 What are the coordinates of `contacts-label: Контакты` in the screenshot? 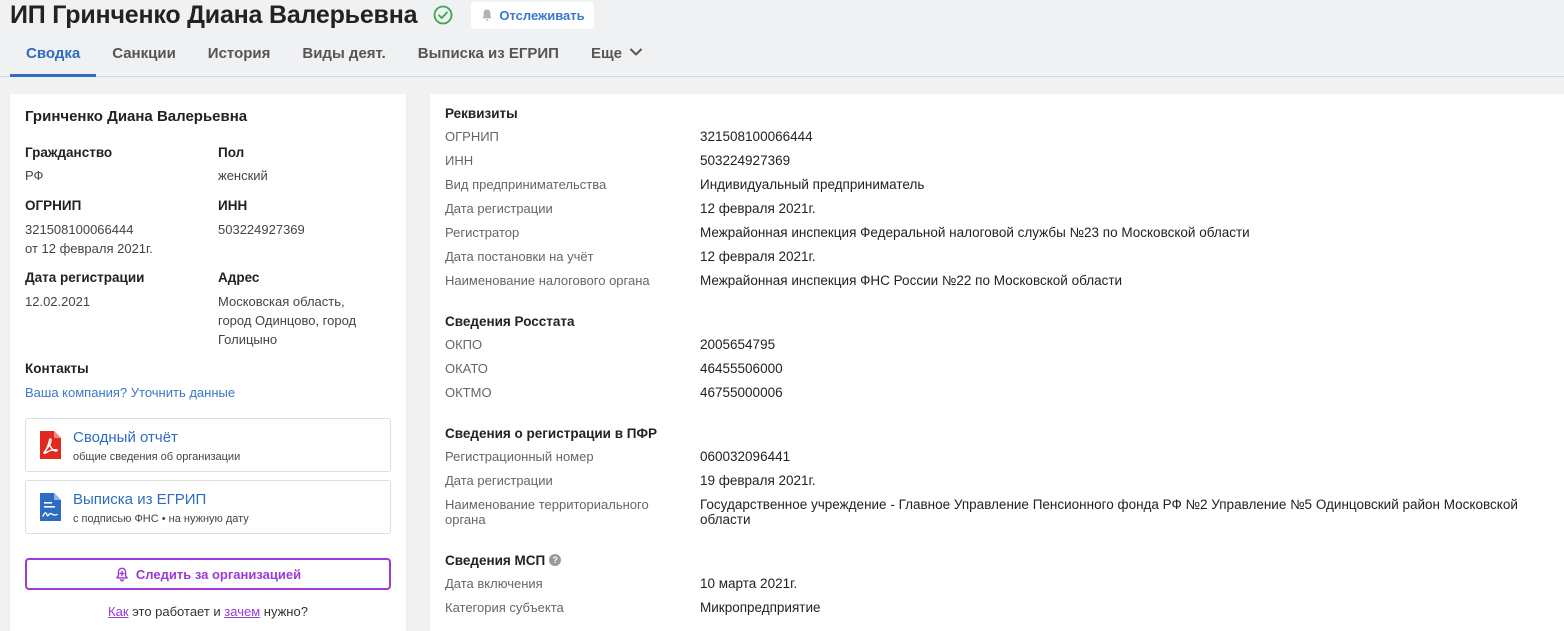 It's located at (57, 368).